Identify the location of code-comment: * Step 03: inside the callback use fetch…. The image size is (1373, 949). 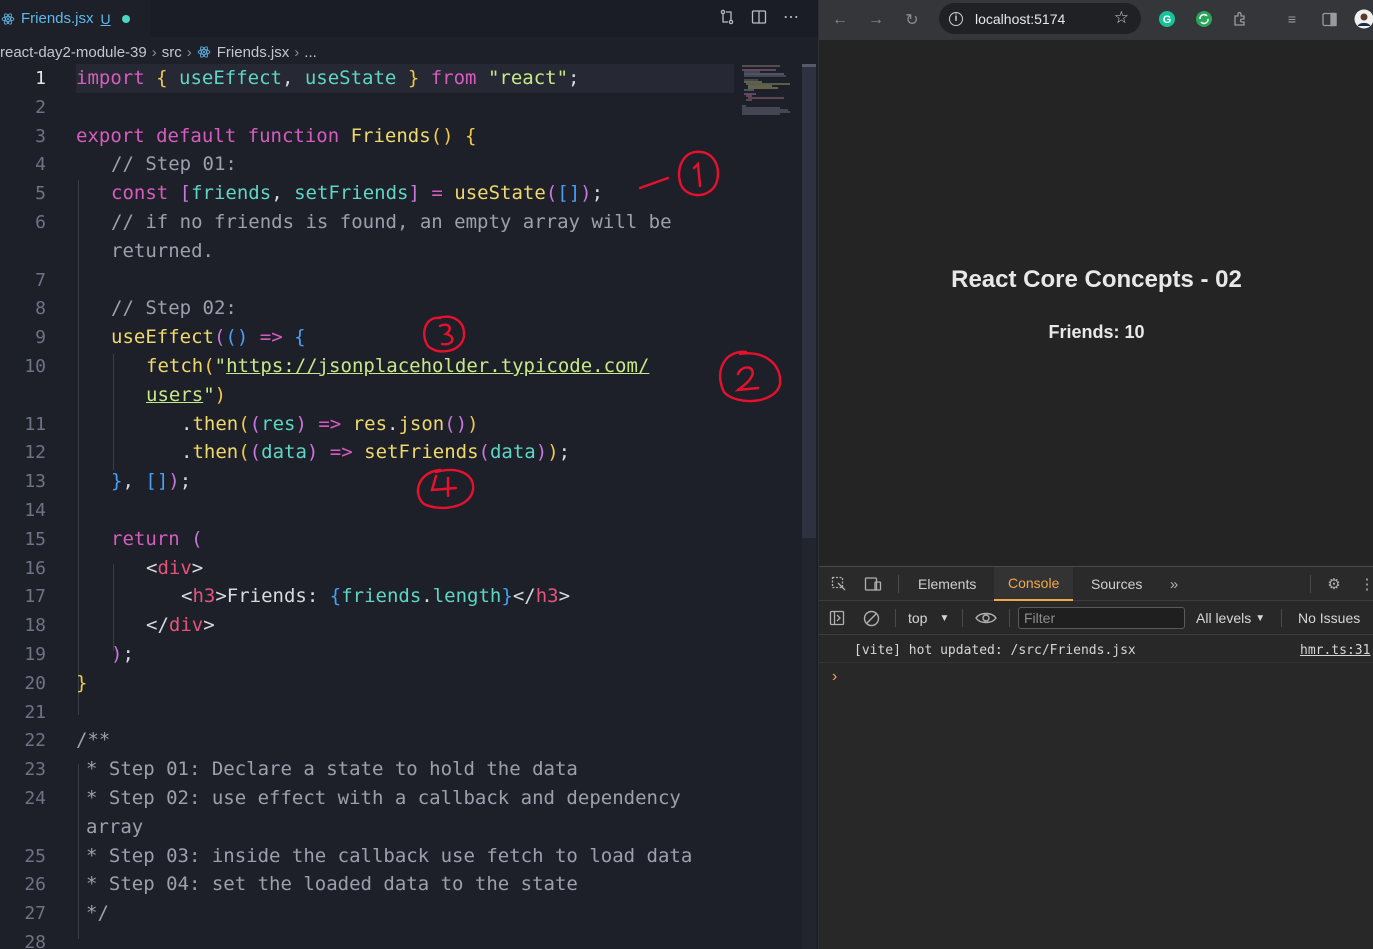
(389, 856).